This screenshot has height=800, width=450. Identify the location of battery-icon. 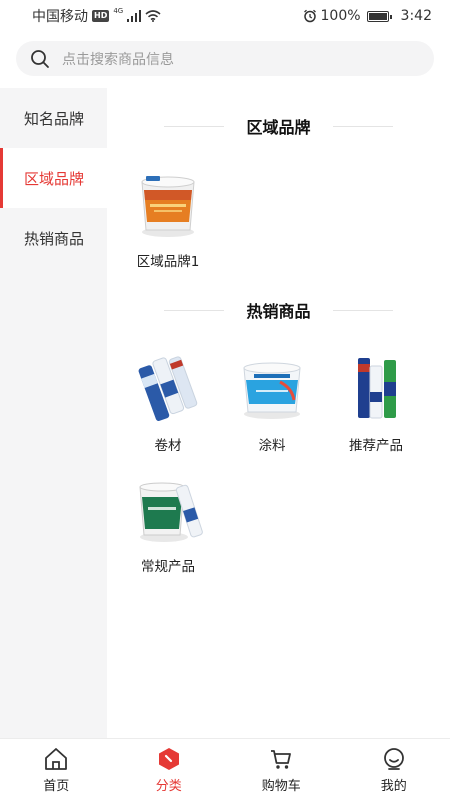
(379, 16).